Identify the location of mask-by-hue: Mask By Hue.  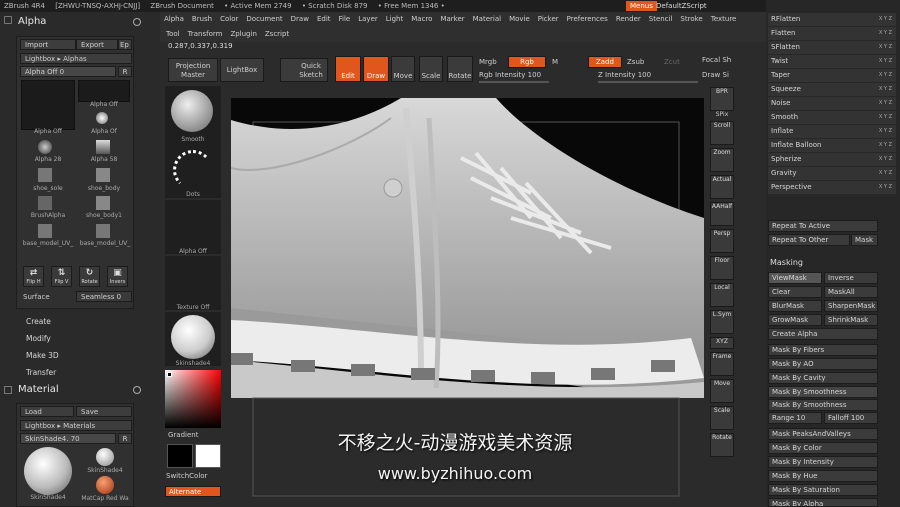
(823, 476).